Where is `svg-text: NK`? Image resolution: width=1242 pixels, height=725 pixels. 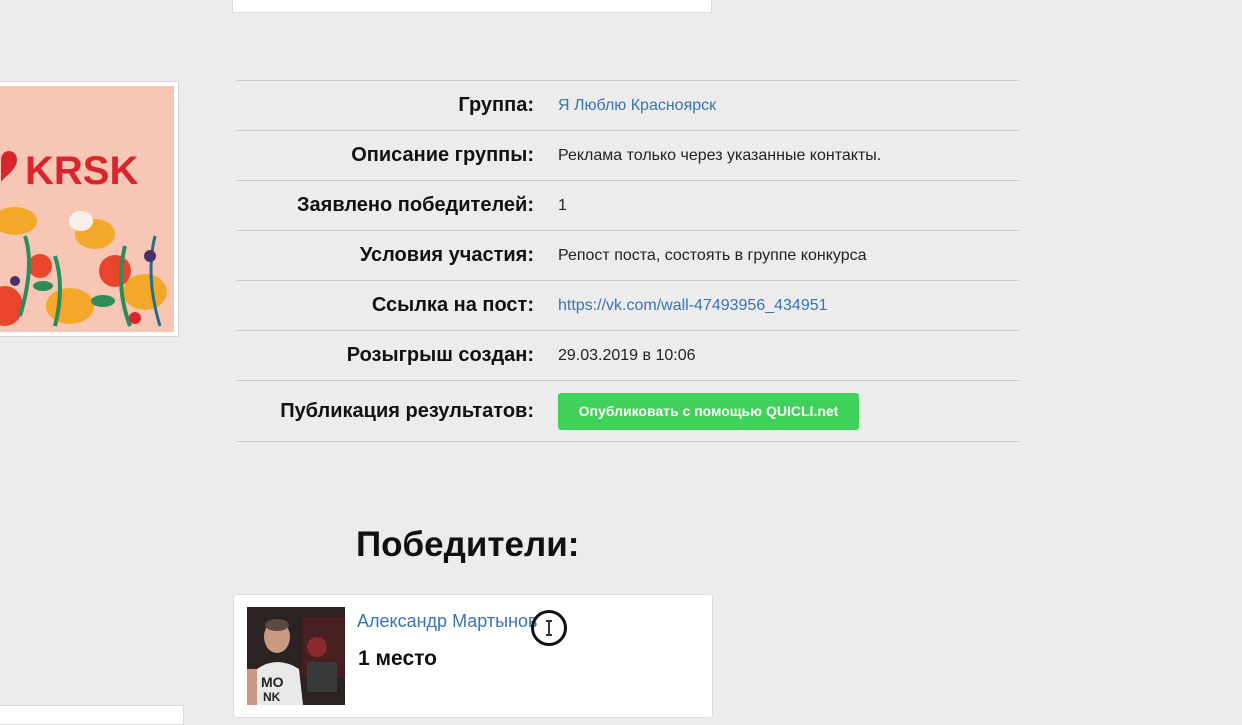
svg-text: NK is located at coordinates (272, 697).